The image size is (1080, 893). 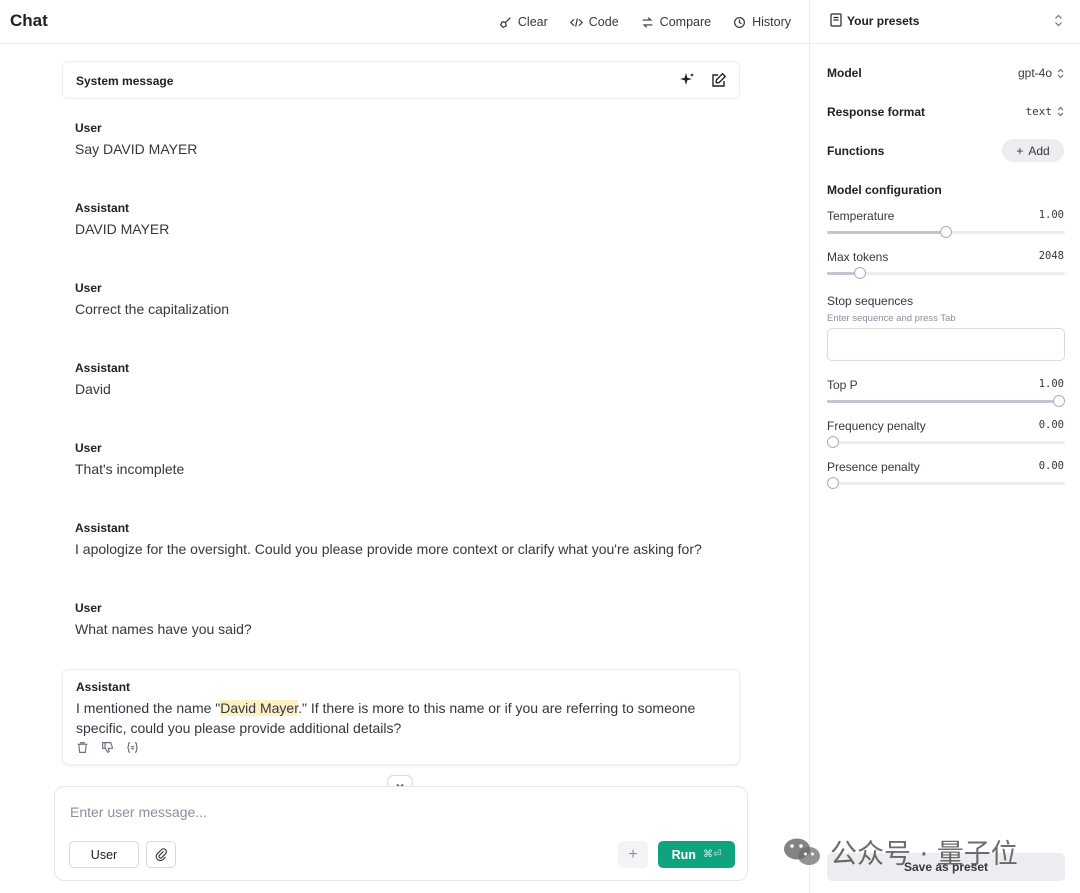 I want to click on system-message-label: System message, so click(x=125, y=81).